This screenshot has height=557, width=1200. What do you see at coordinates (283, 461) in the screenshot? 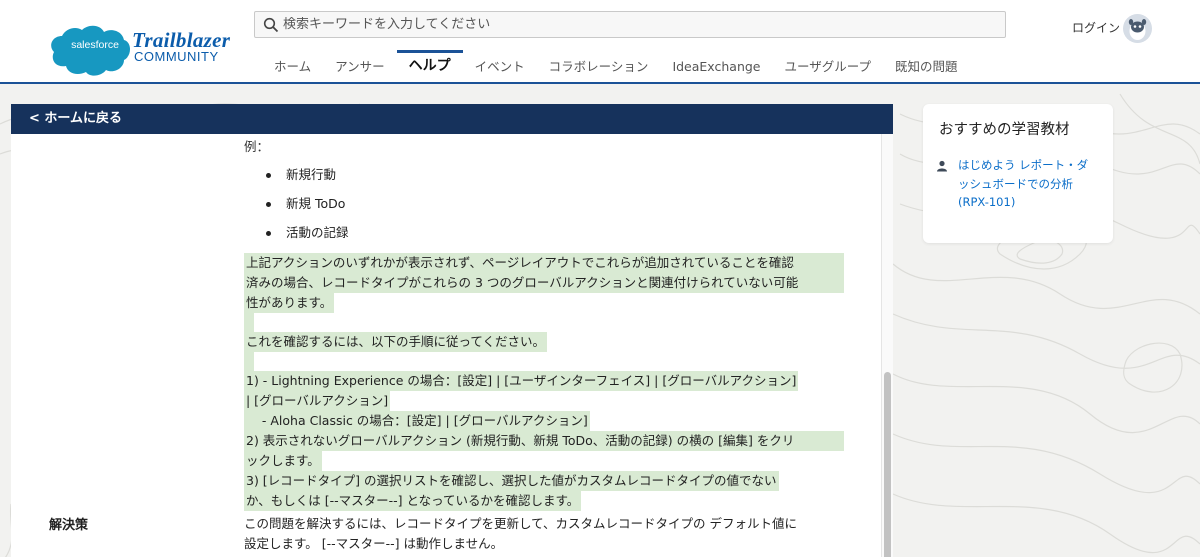
I see `step-line: ックします。` at bounding box center [283, 461].